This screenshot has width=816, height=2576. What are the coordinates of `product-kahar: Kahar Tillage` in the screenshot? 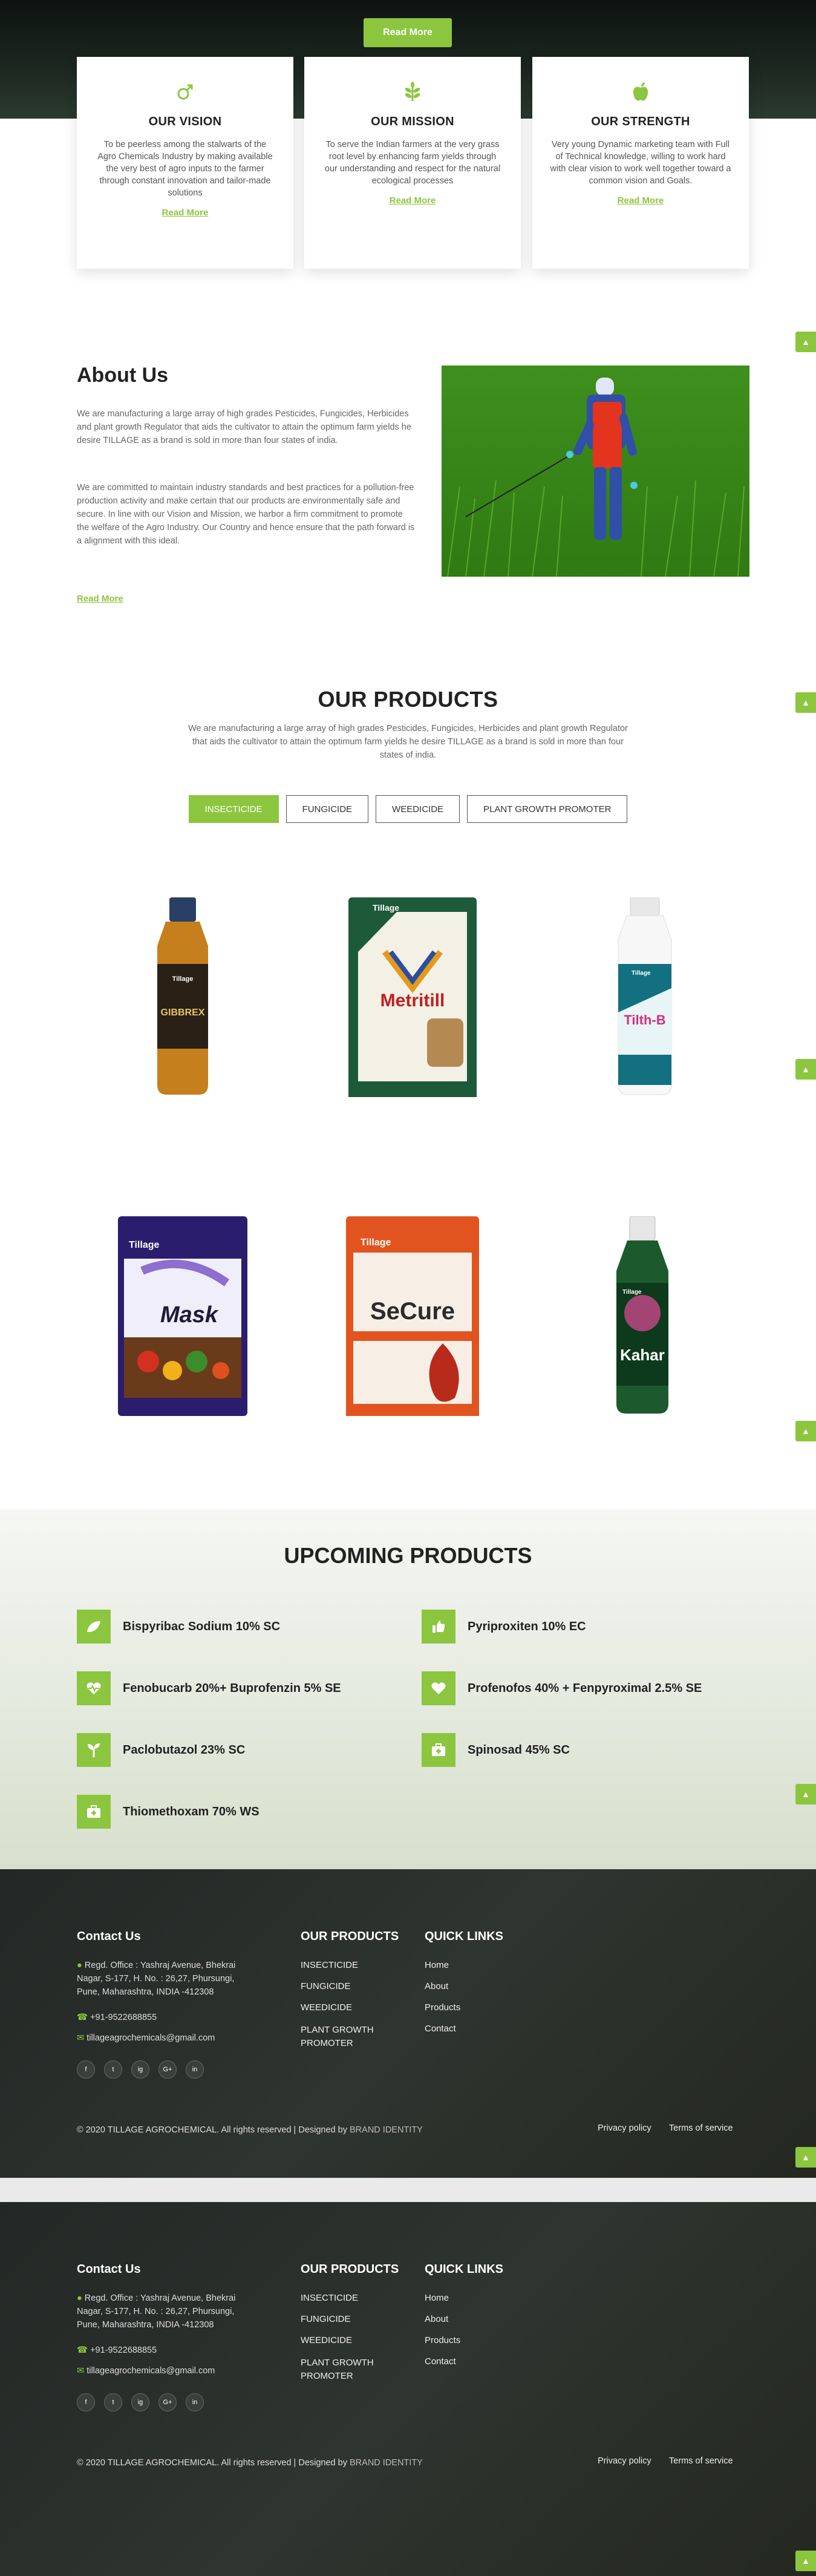 It's located at (642, 1317).